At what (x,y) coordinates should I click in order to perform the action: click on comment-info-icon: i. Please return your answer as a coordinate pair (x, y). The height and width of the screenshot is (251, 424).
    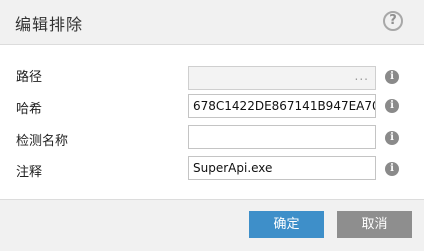
    Looking at the image, I should click on (392, 169).